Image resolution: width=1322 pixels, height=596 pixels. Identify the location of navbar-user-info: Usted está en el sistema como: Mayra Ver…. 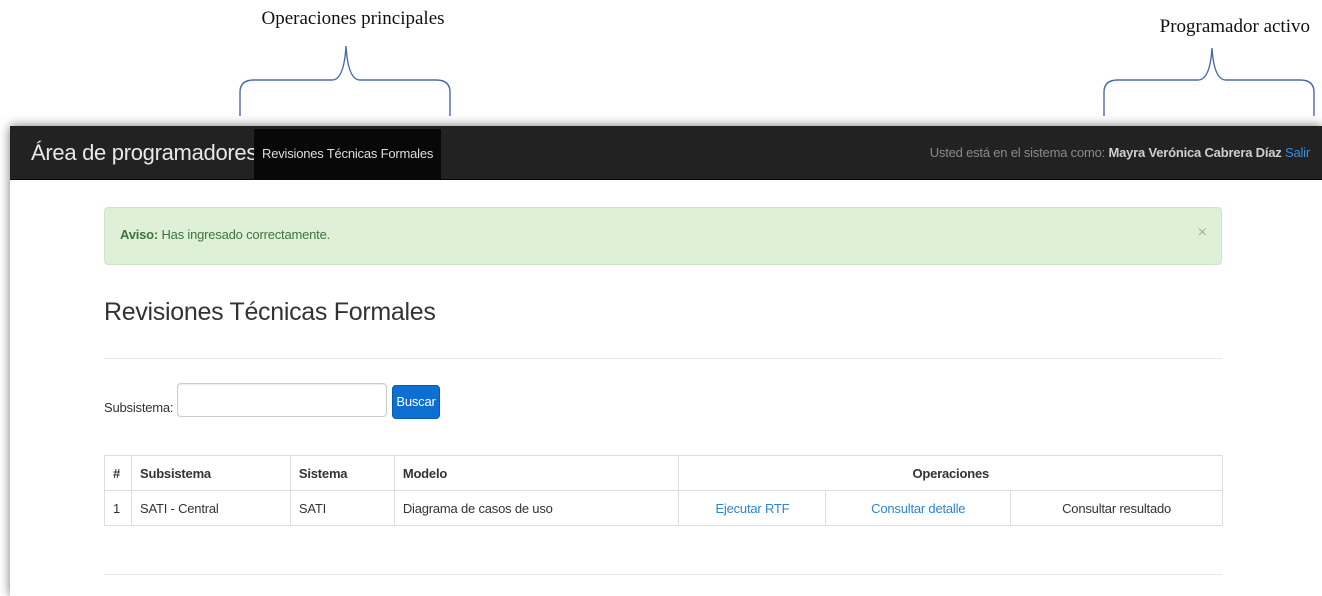
(1120, 152).